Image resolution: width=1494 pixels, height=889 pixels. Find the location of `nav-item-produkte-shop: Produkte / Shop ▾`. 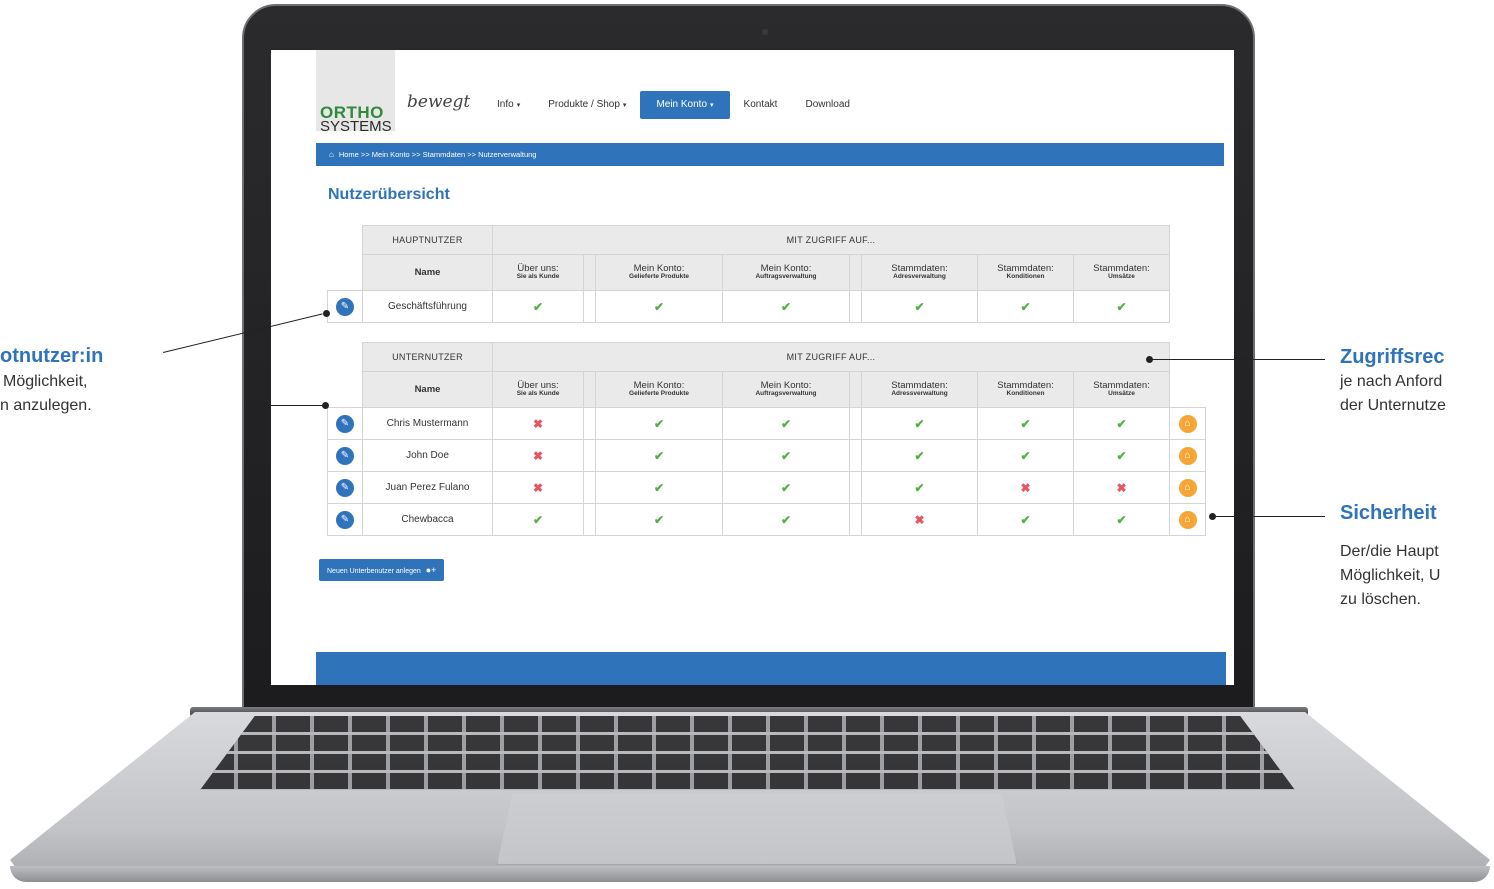

nav-item-produkte-shop: Produkte / Shop ▾ is located at coordinates (587, 105).